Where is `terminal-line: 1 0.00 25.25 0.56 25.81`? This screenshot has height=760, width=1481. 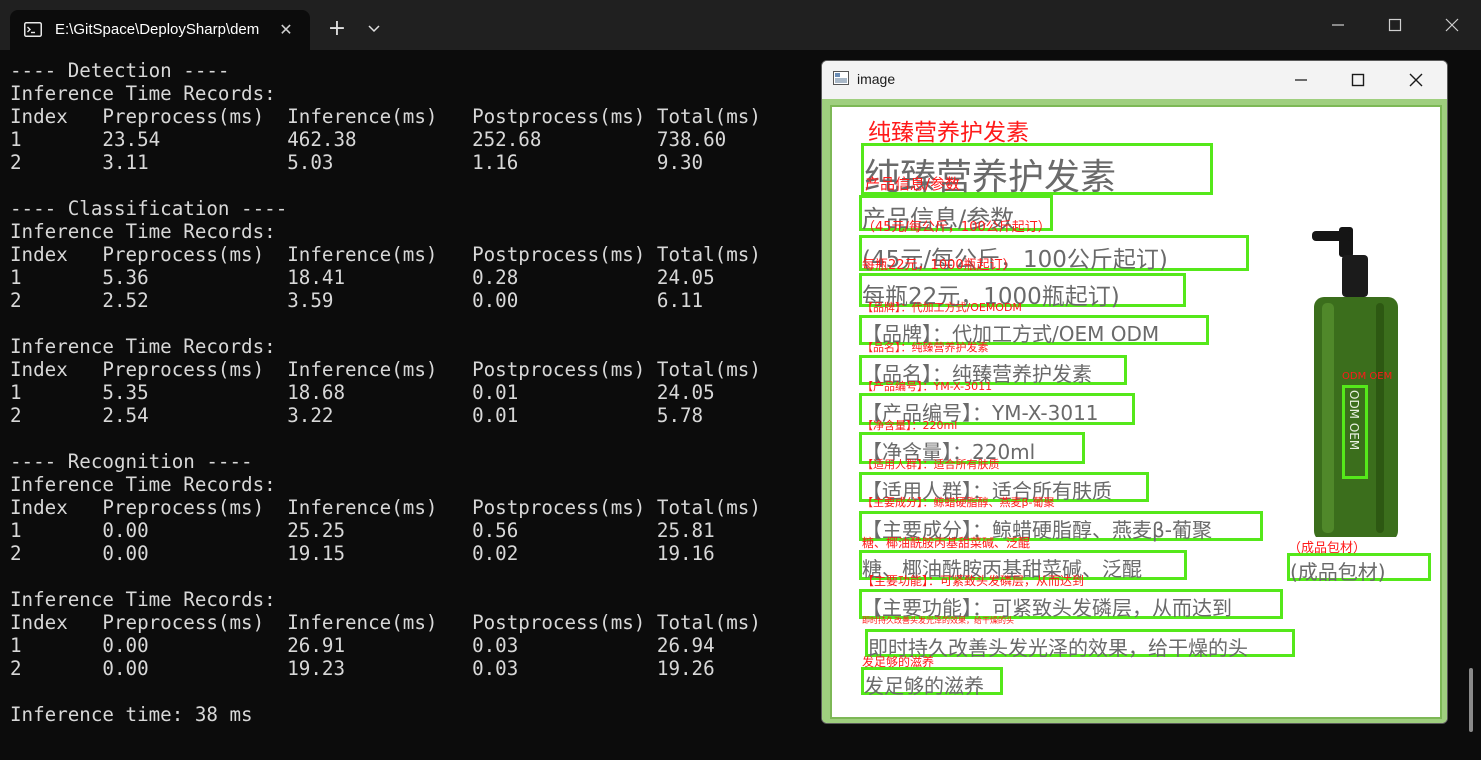 terminal-line: 1 0.00 25.25 0.56 25.81 is located at coordinates (362, 530).